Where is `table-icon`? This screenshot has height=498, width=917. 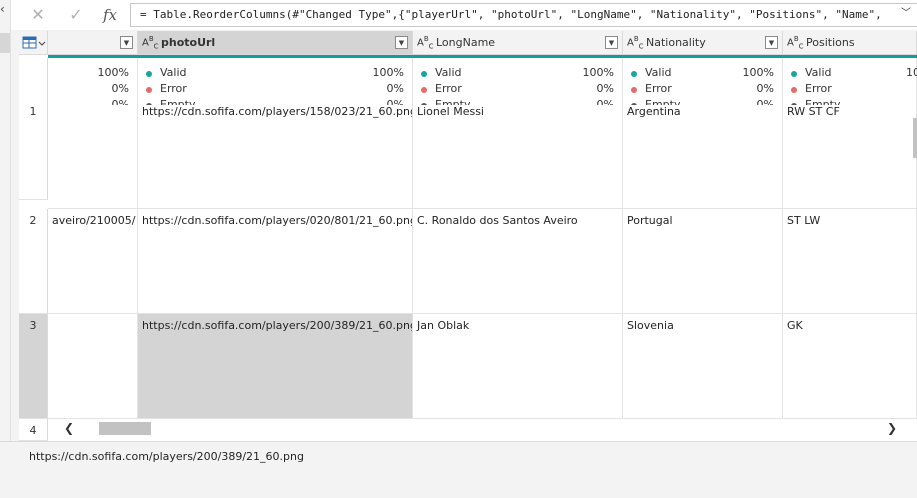
table-icon is located at coordinates (34, 42).